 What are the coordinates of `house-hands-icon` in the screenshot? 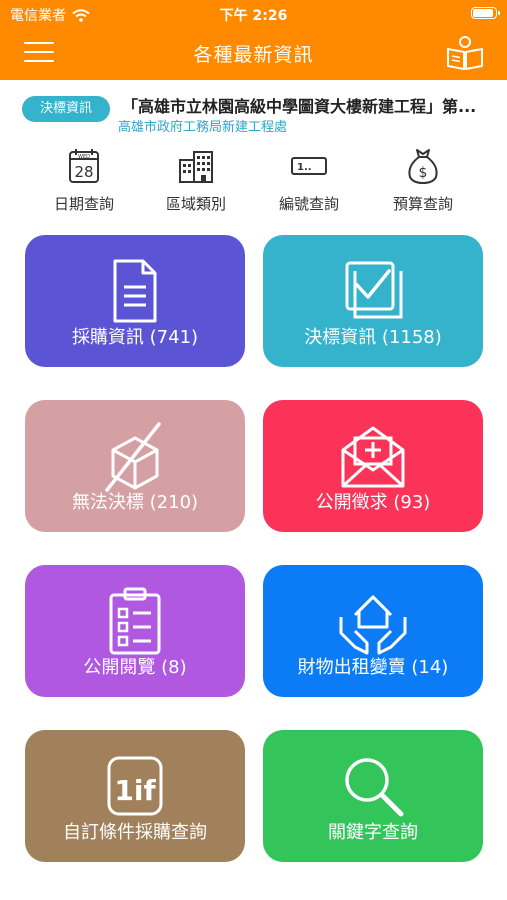 It's located at (373, 625).